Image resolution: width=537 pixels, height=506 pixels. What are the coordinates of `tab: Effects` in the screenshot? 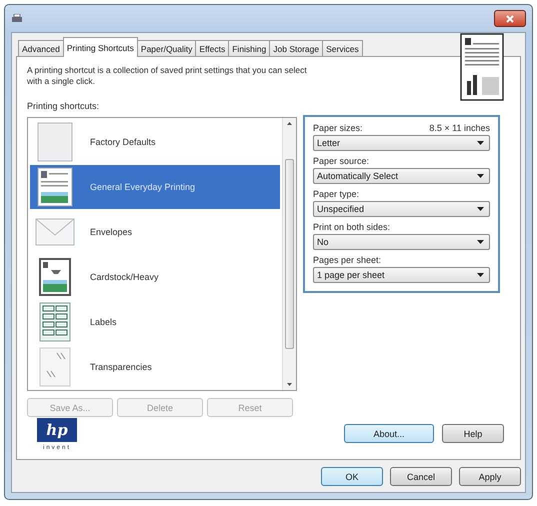 It's located at (212, 48).